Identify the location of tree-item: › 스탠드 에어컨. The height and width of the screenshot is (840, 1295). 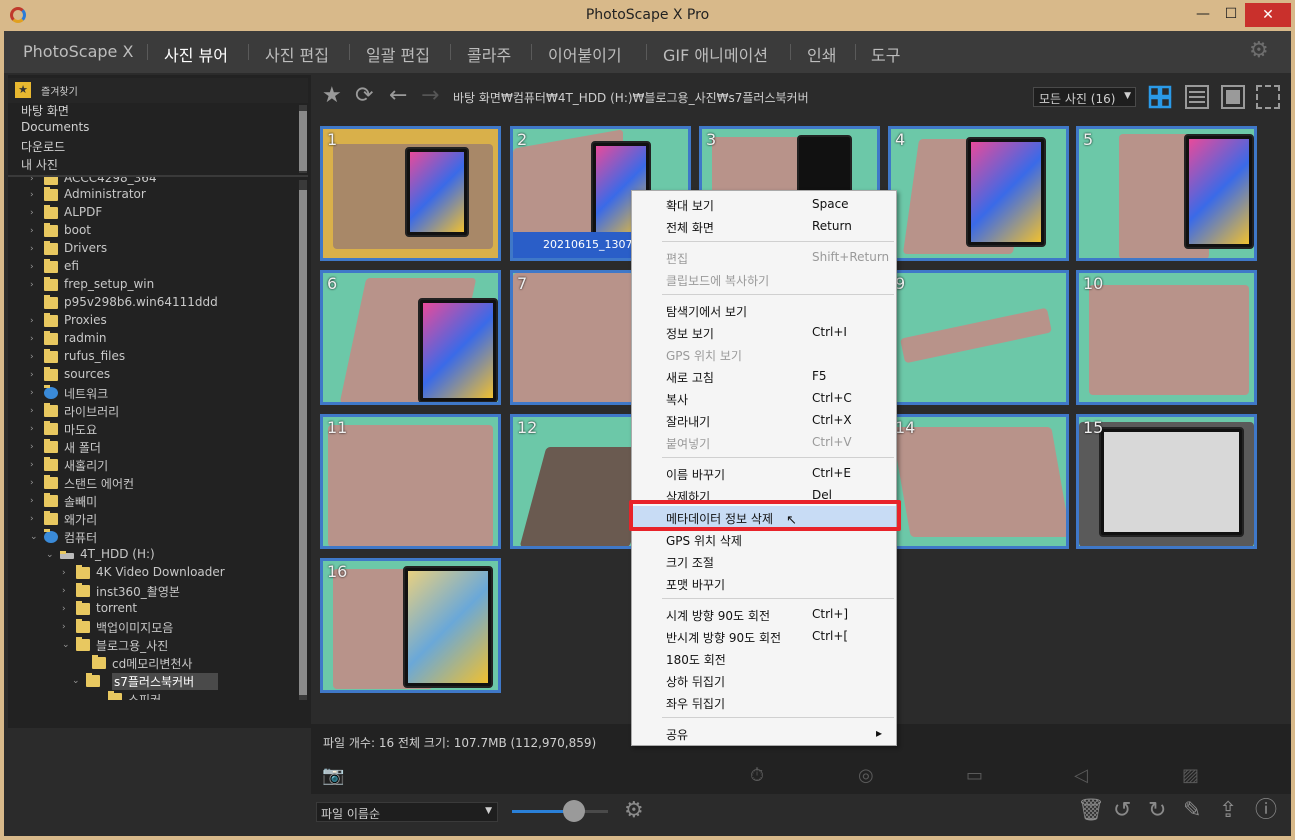
(160, 484).